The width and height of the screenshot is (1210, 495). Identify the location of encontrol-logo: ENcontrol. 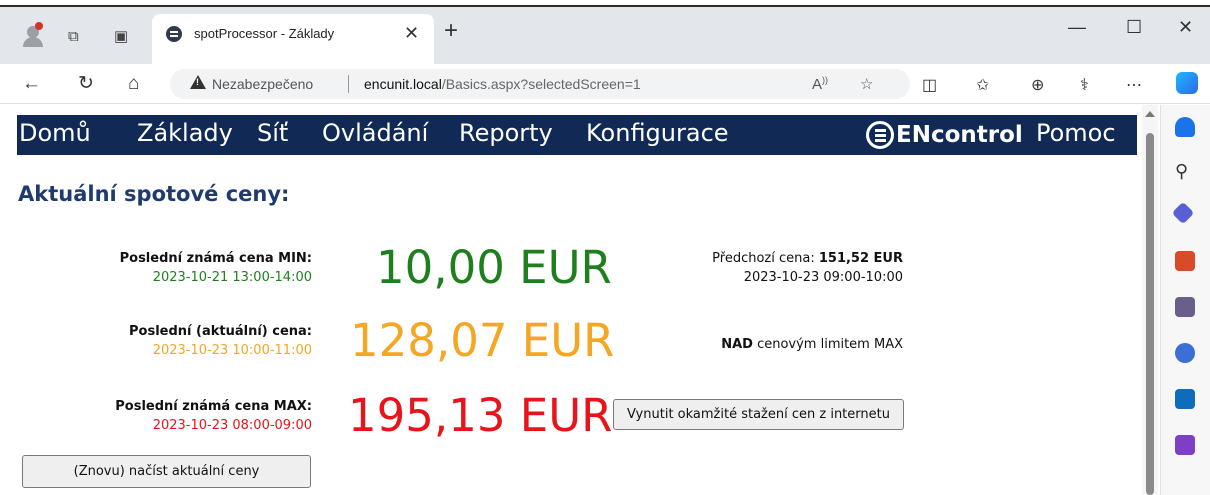
(944, 135).